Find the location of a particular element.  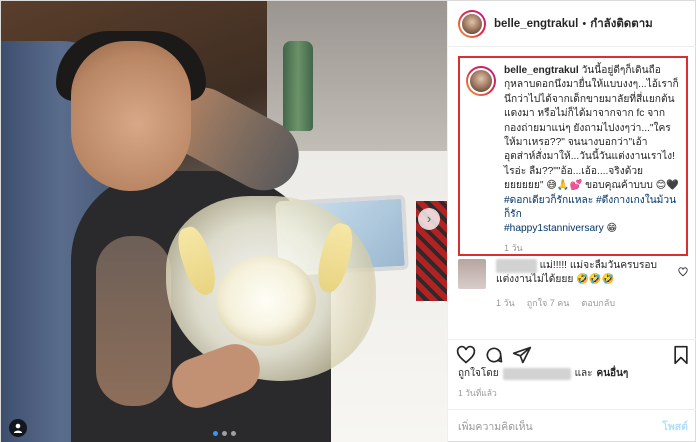

comment-meta: 1 วัน ถูกใจ 7 คน ตอบกลับ is located at coordinates (593, 303).